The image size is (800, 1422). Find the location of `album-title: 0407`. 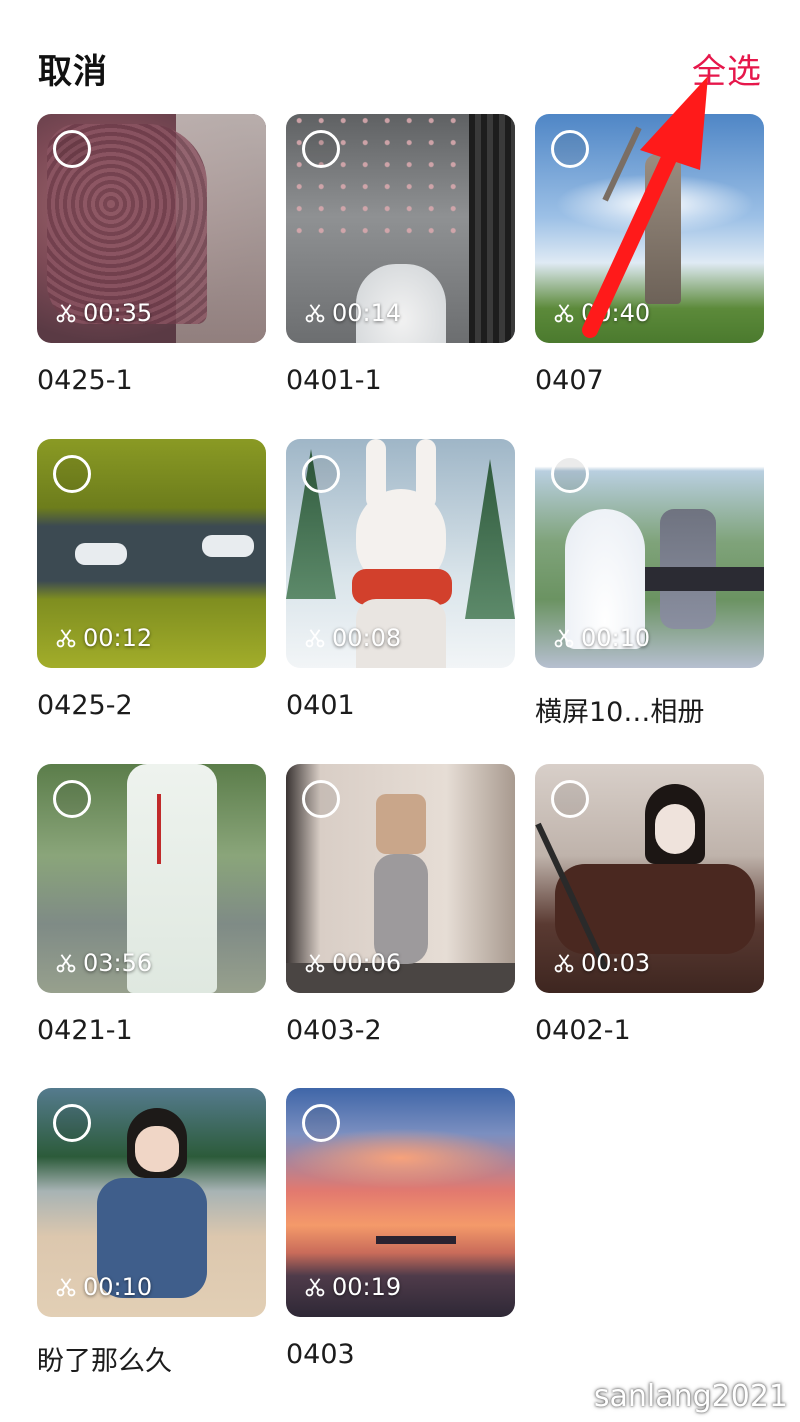

album-title: 0407 is located at coordinates (569, 380).